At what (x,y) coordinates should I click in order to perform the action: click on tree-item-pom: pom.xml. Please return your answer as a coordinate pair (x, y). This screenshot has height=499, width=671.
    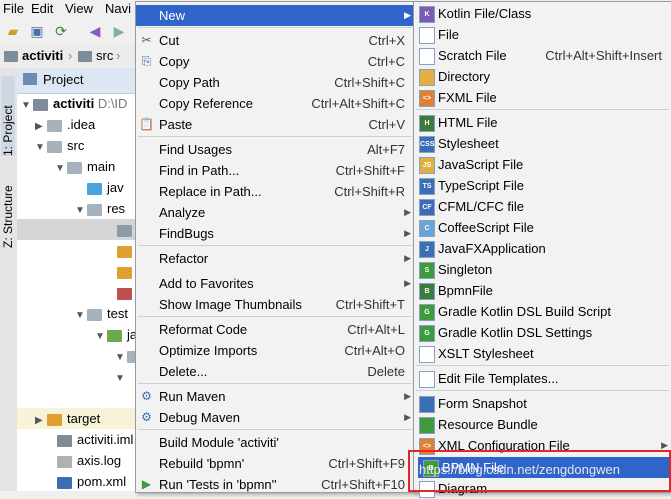
    Looking at the image, I should click on (91, 481).